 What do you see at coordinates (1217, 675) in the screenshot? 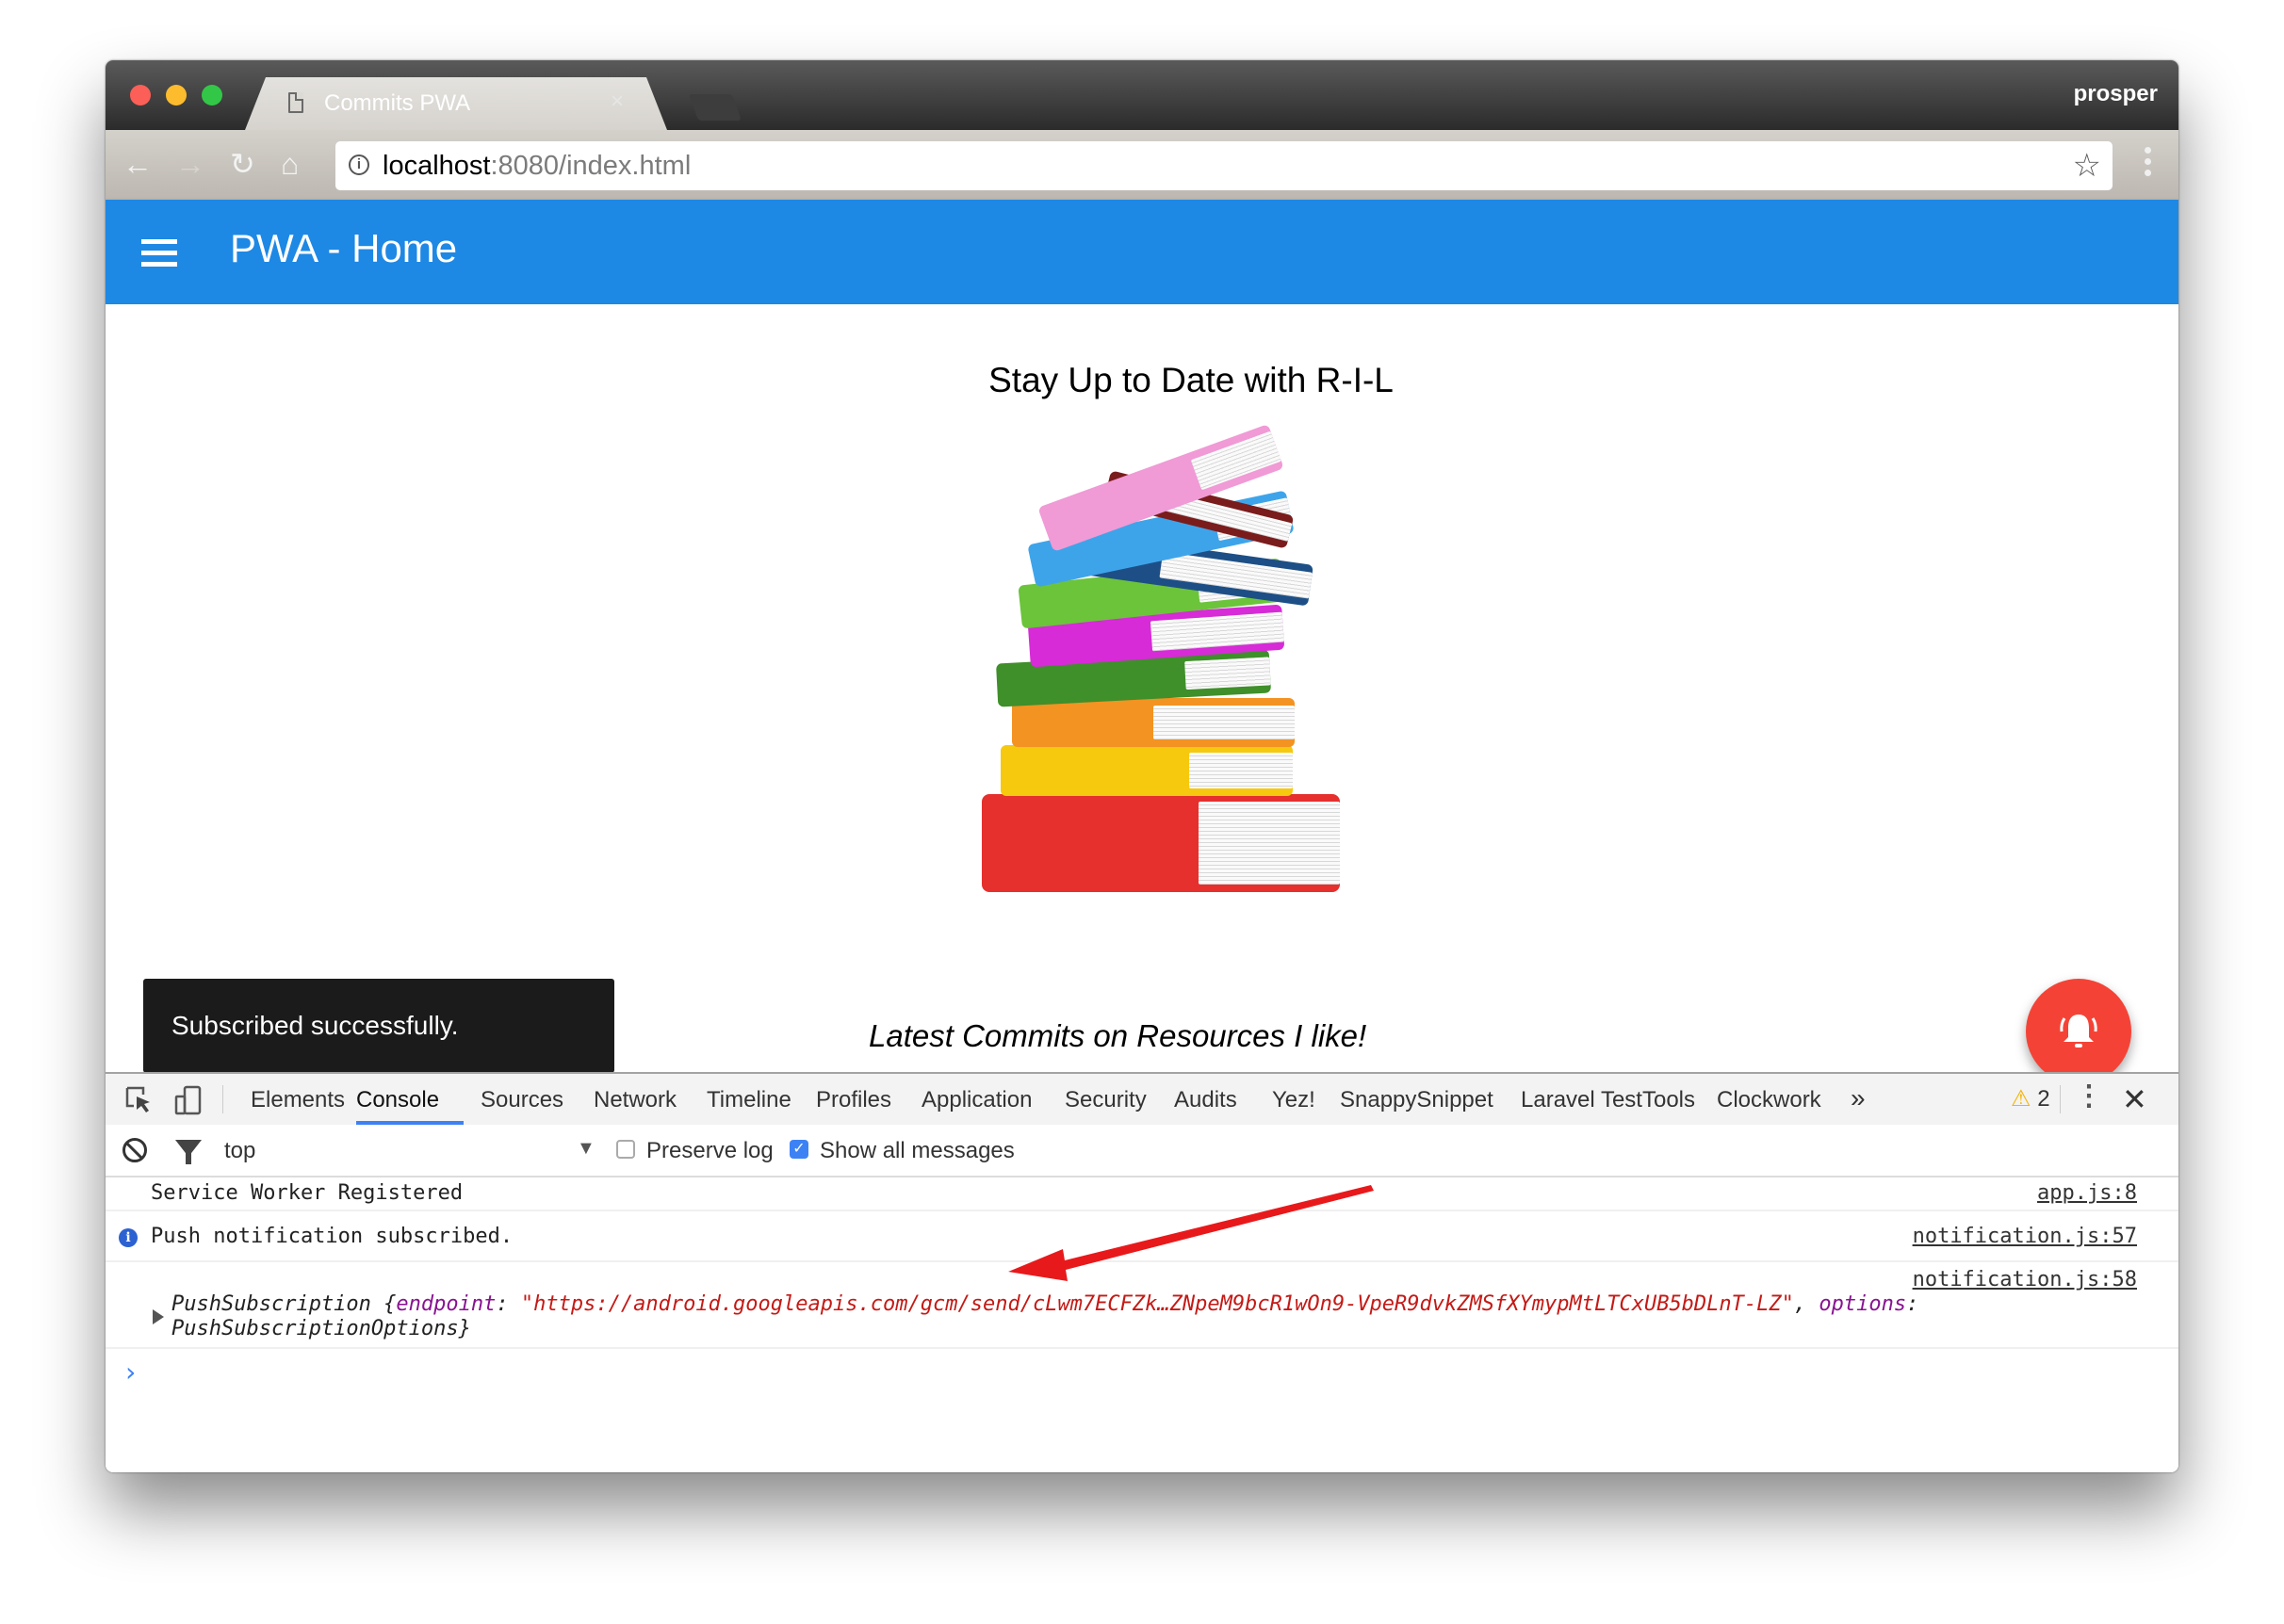
I see `books-stack-image` at bounding box center [1217, 675].